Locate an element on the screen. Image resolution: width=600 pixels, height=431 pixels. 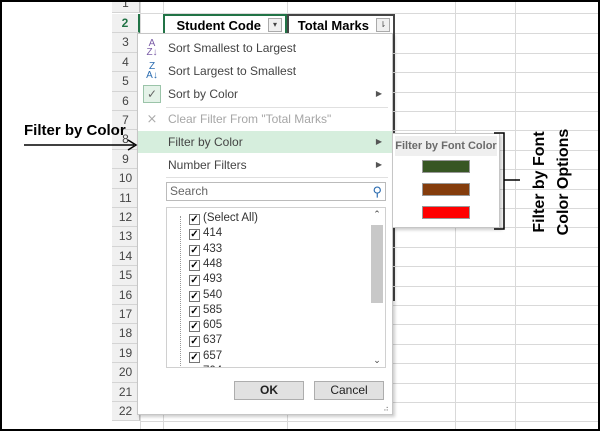
list-item: ✓ 605 is located at coordinates (205, 325).